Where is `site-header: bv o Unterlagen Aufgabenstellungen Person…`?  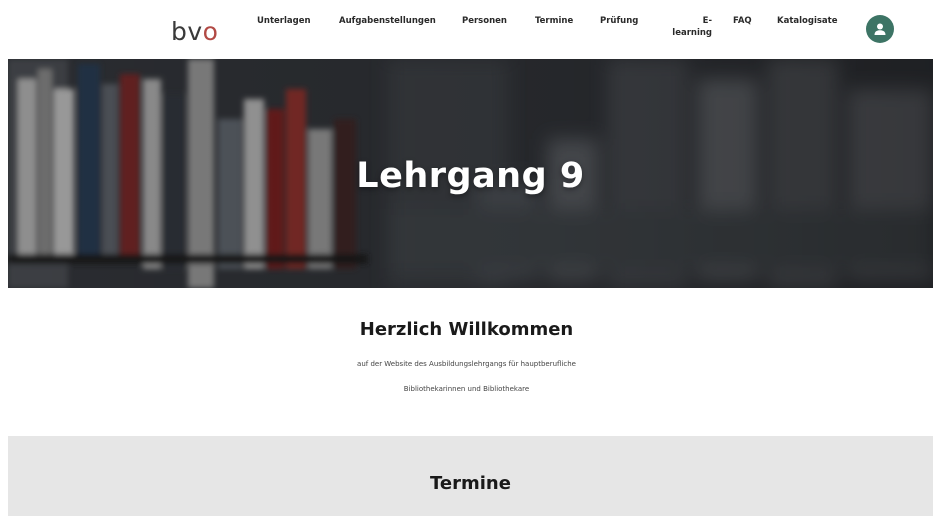
site-header: bv o Unterlagen Aufgabenstellungen Person… is located at coordinates (466, 29).